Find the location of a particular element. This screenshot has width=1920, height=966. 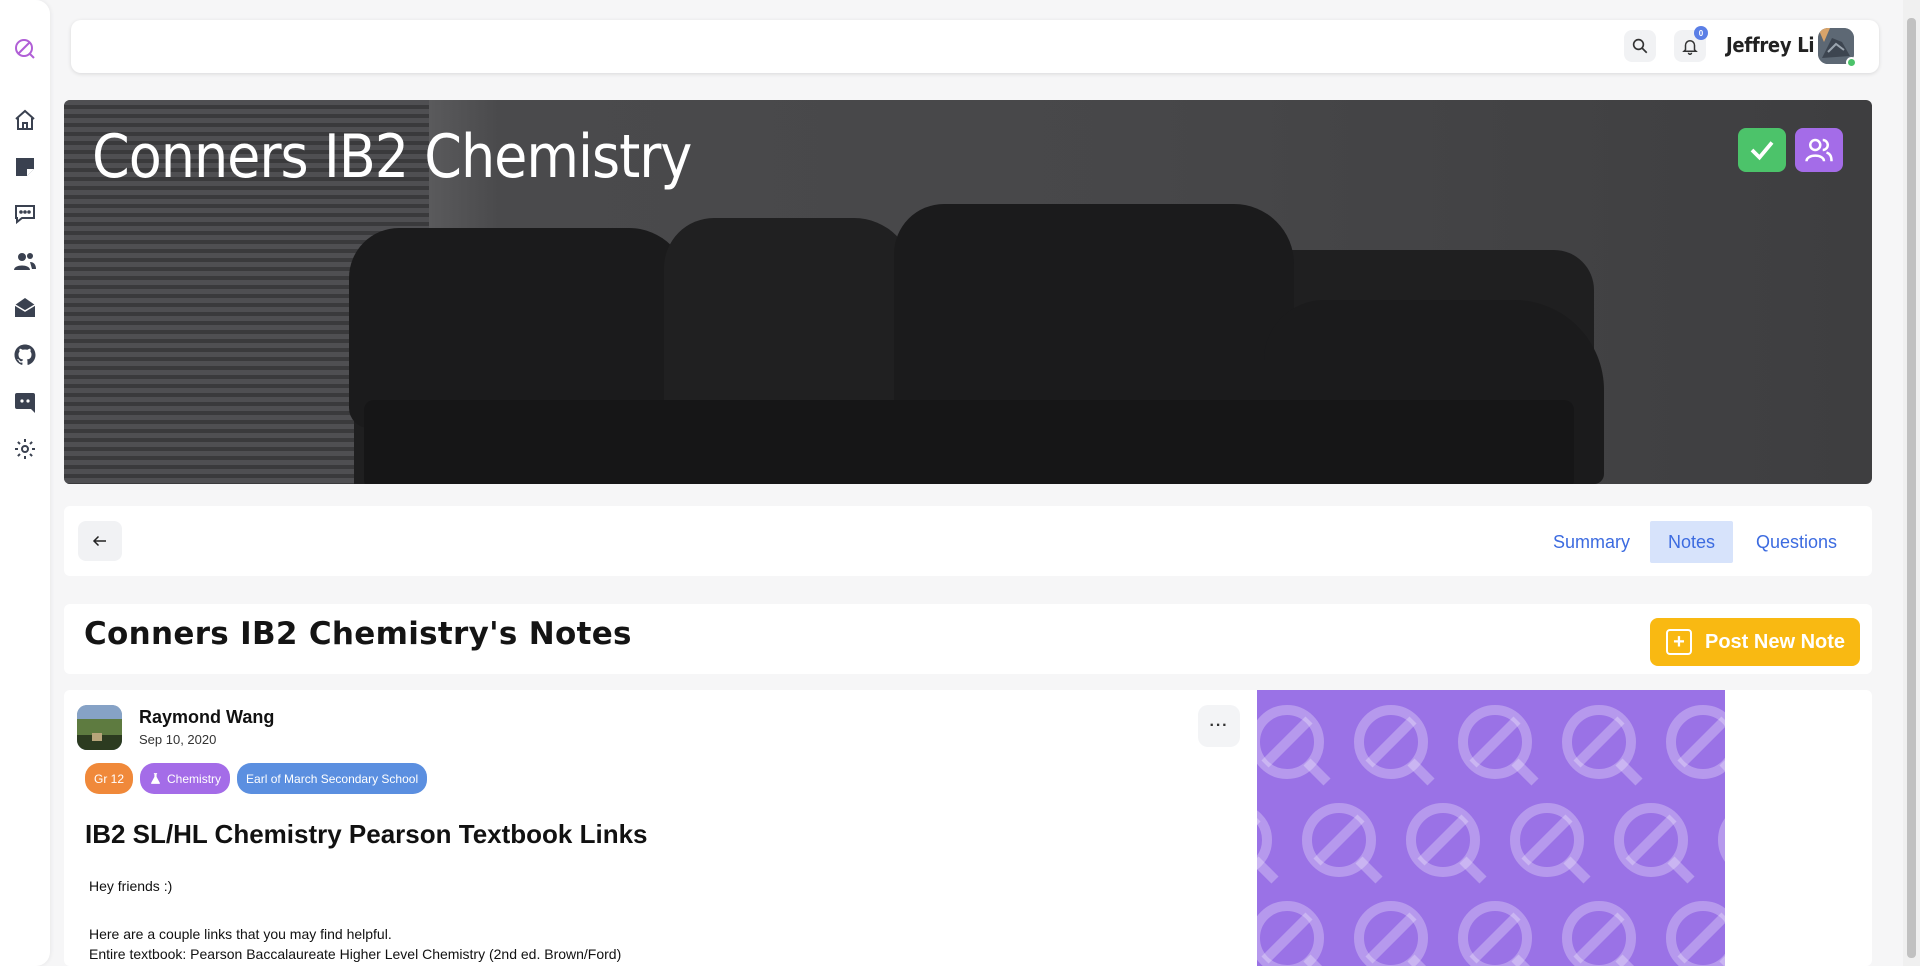

check-icon is located at coordinates (1762, 151).